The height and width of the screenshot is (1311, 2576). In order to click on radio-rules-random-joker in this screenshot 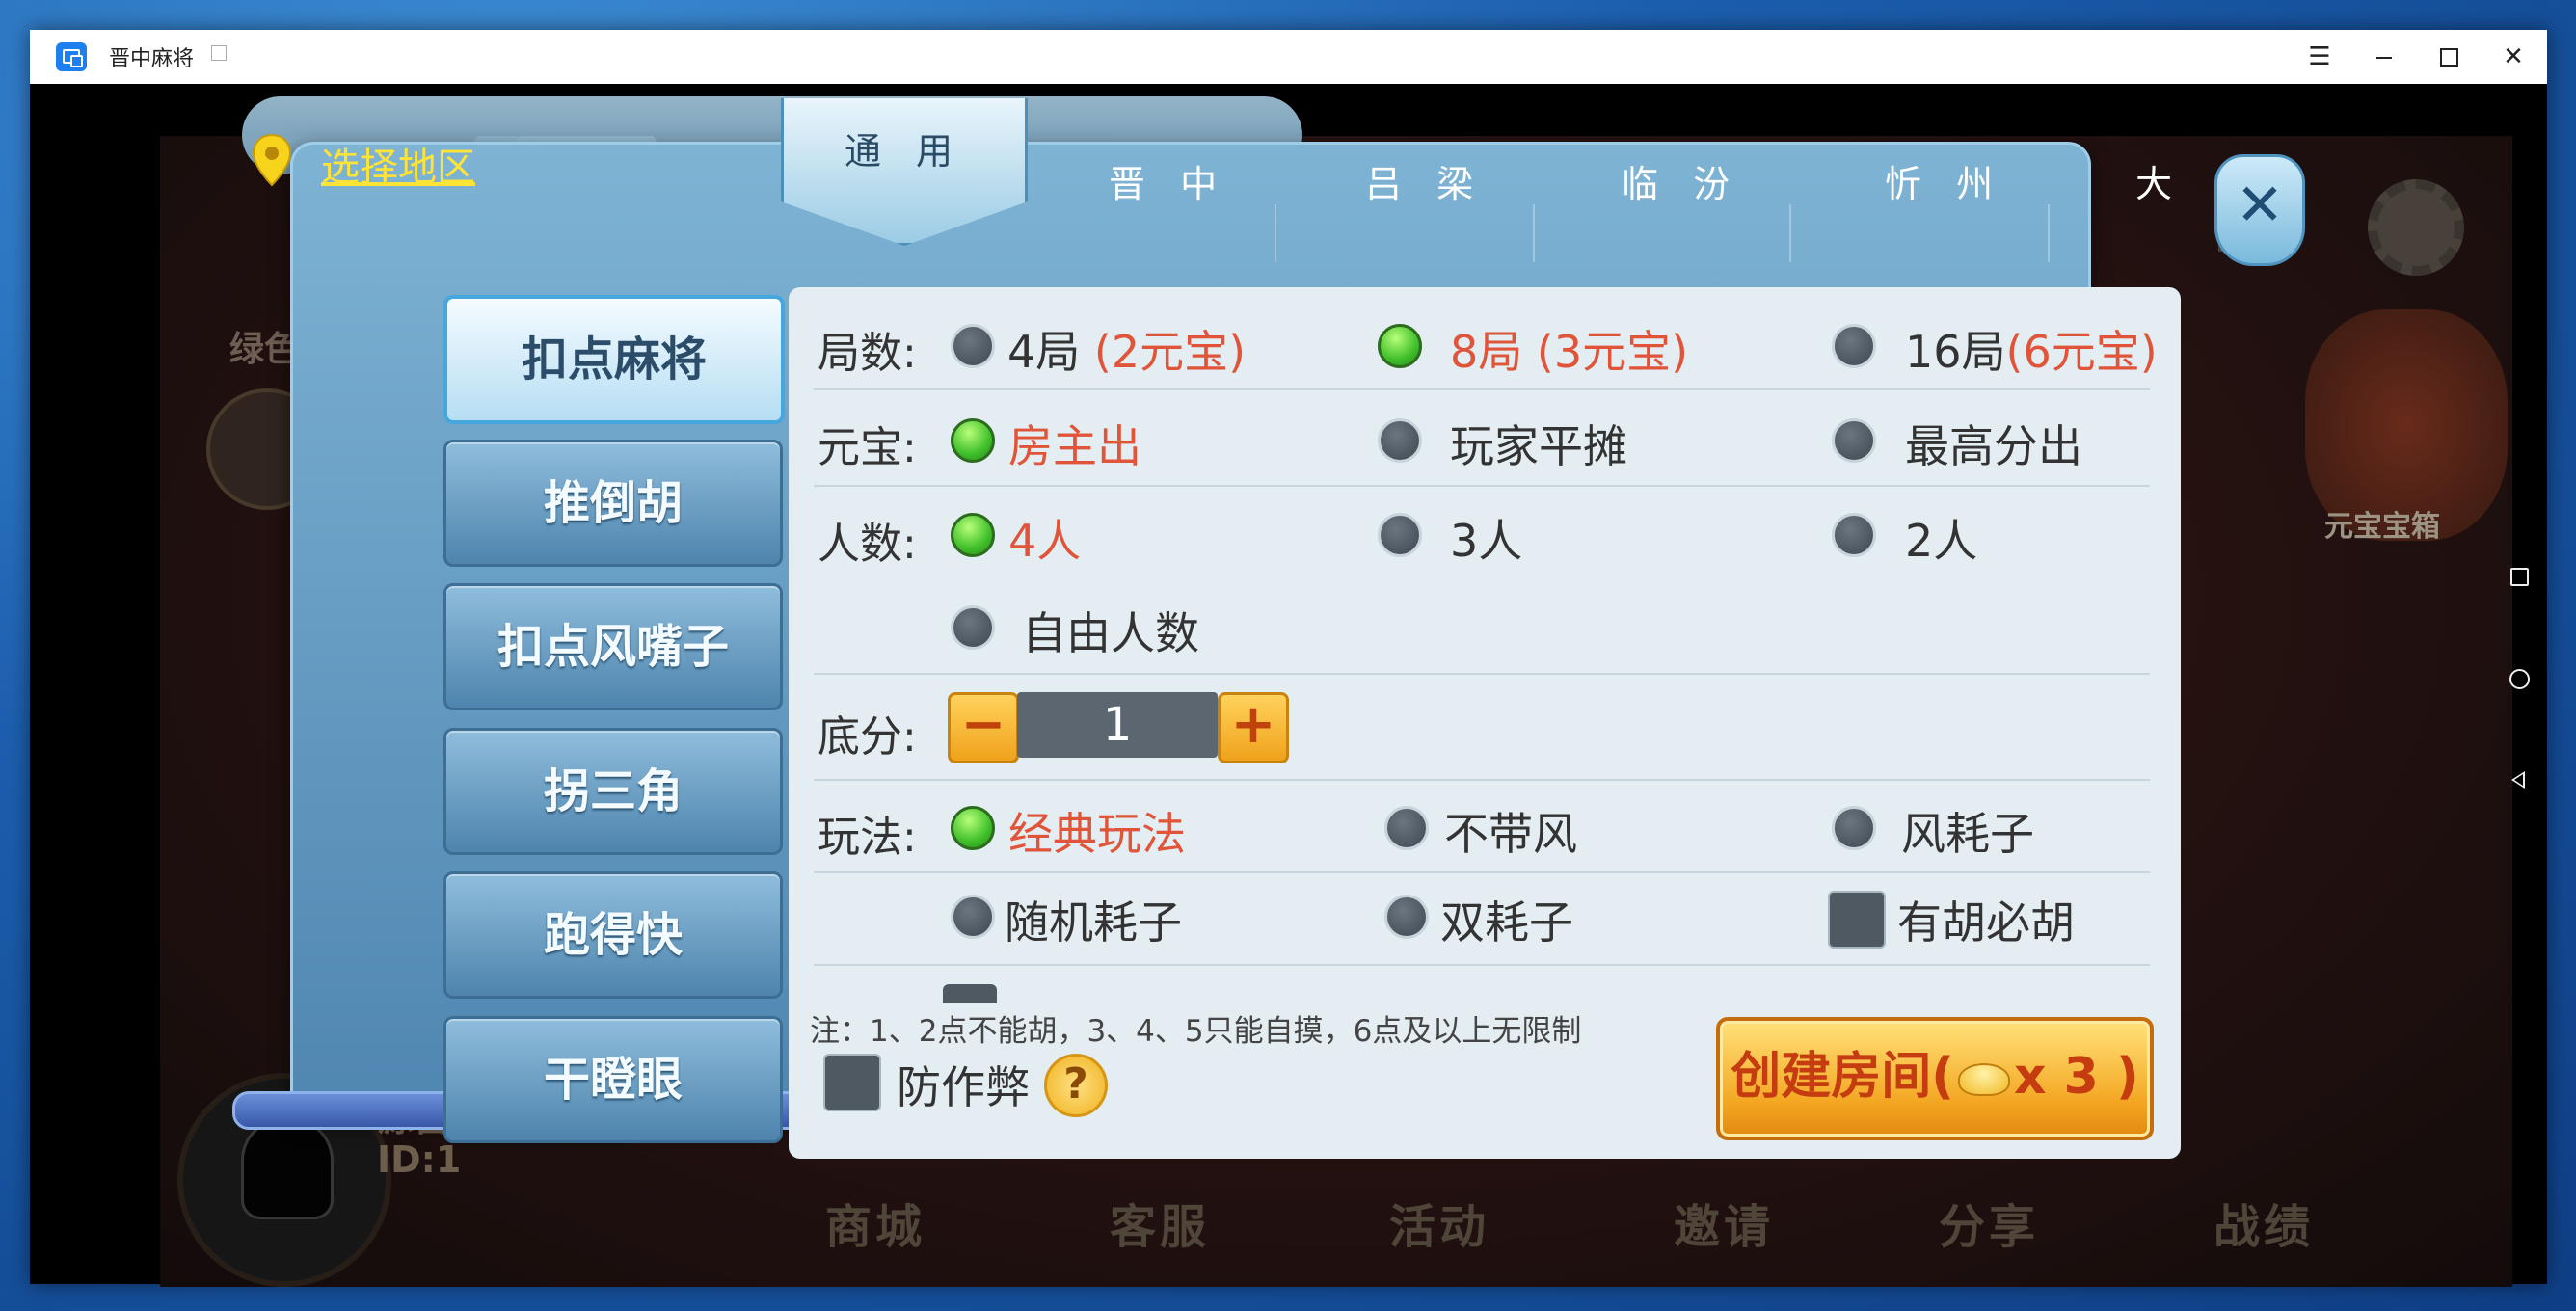, I will do `click(973, 917)`.